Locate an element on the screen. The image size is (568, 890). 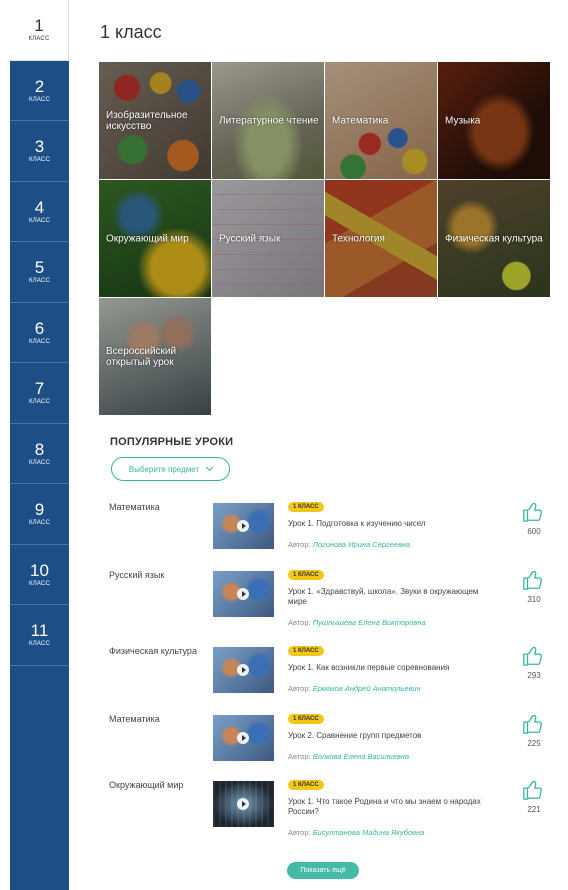
grade-11: 11 КЛАСС is located at coordinates (39, 635).